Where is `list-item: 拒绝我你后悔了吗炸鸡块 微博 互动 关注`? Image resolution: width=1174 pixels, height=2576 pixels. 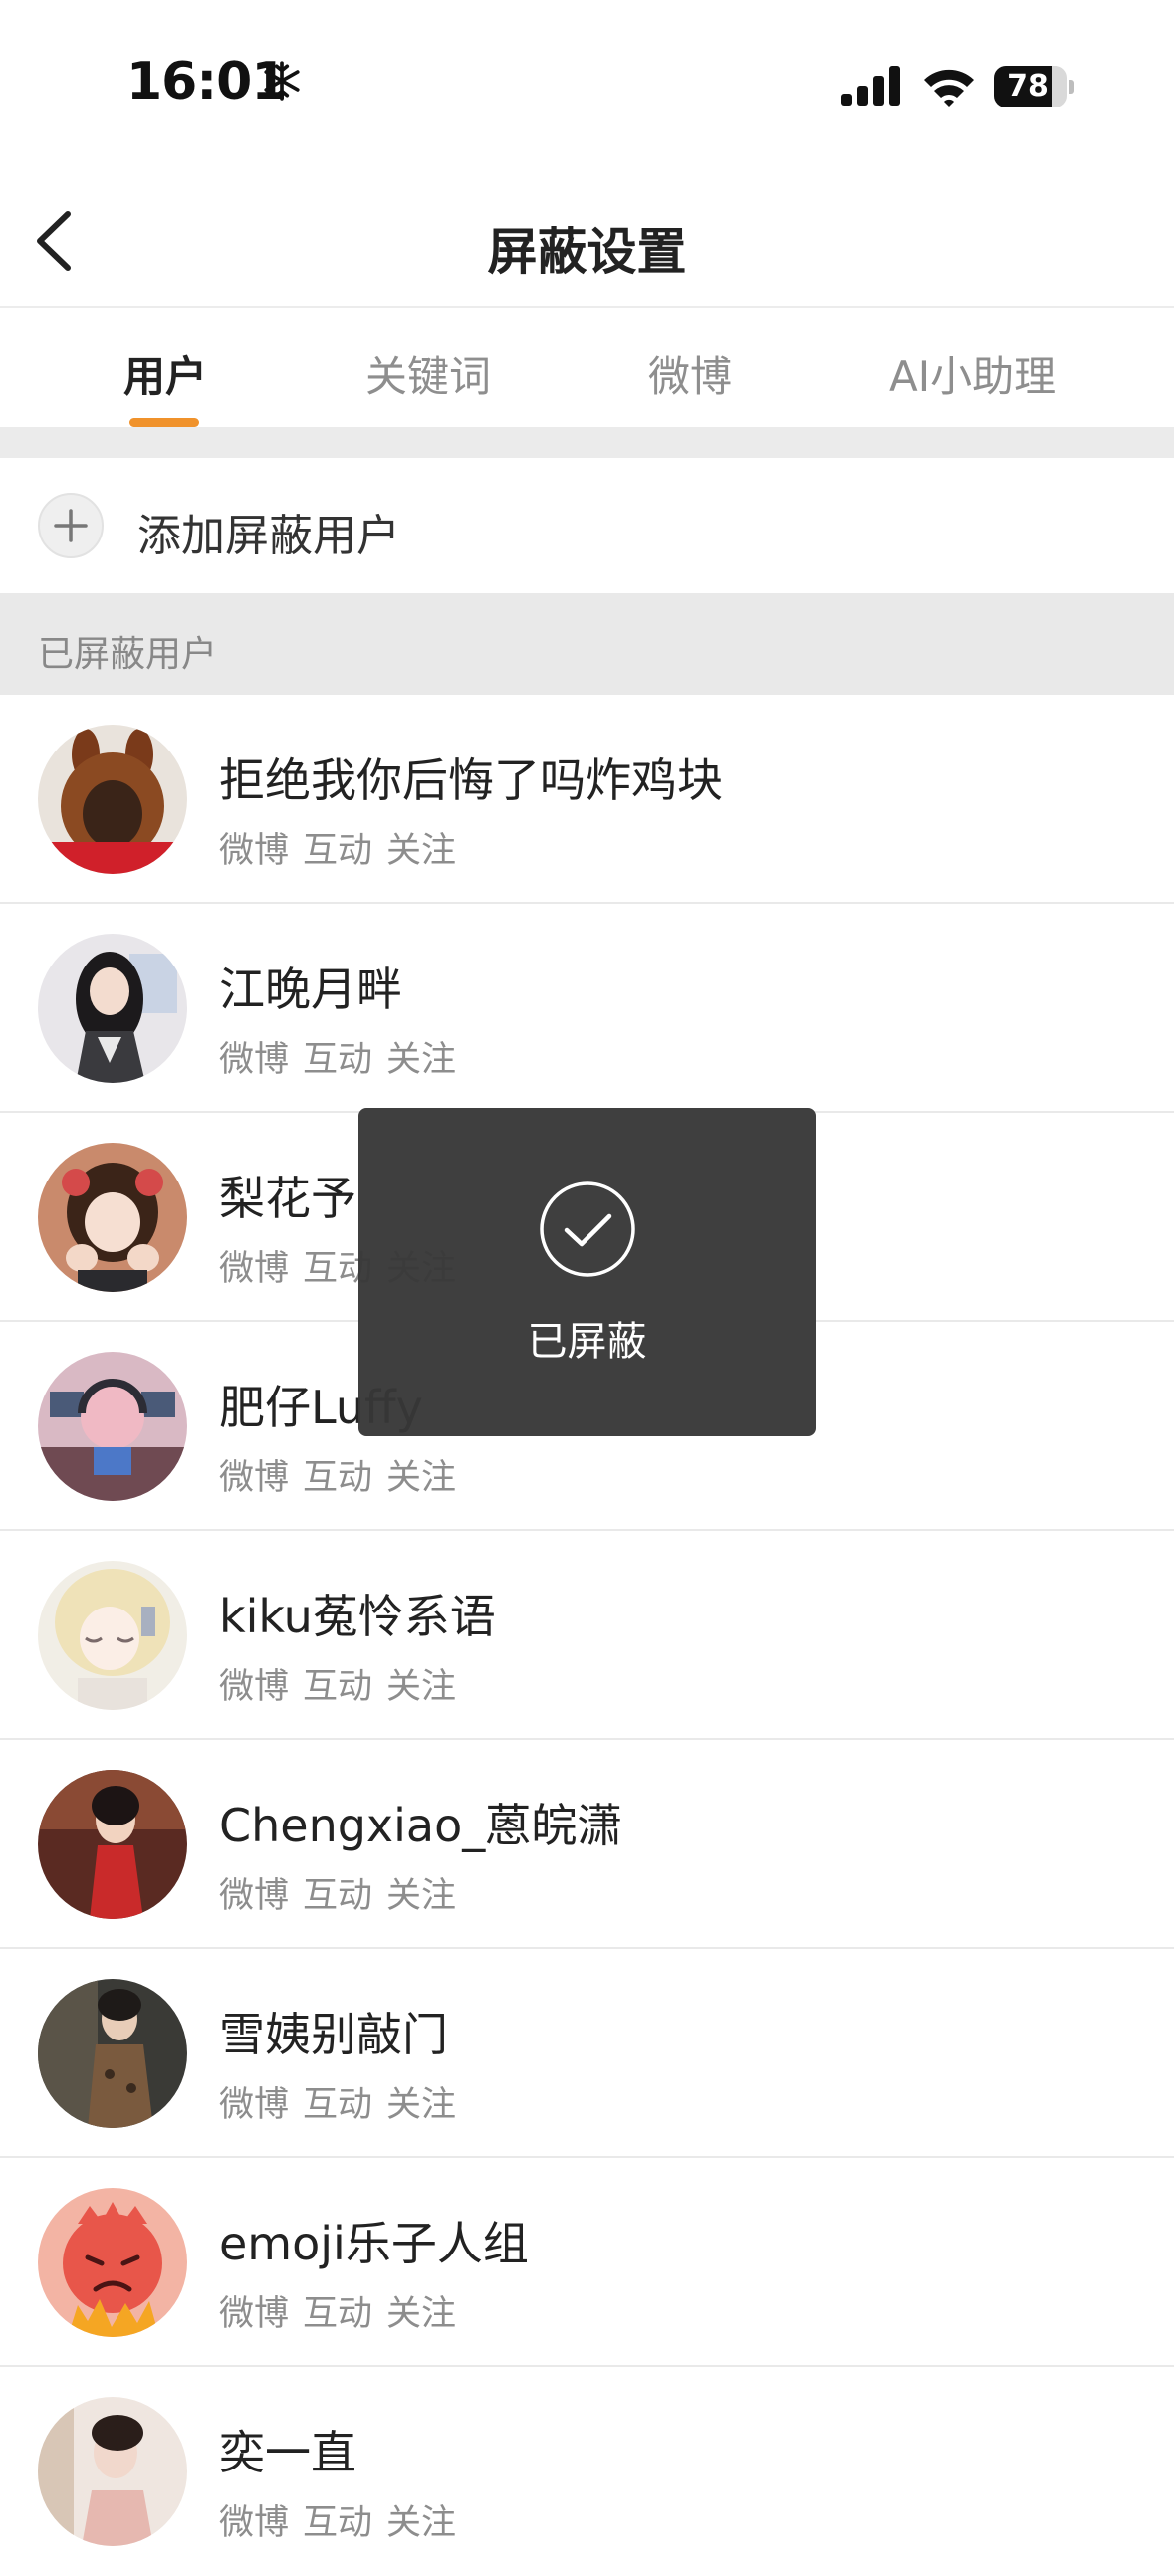
list-item: 拒绝我你后悔了吗炸鸡块 微博 互动 关注 is located at coordinates (587, 799).